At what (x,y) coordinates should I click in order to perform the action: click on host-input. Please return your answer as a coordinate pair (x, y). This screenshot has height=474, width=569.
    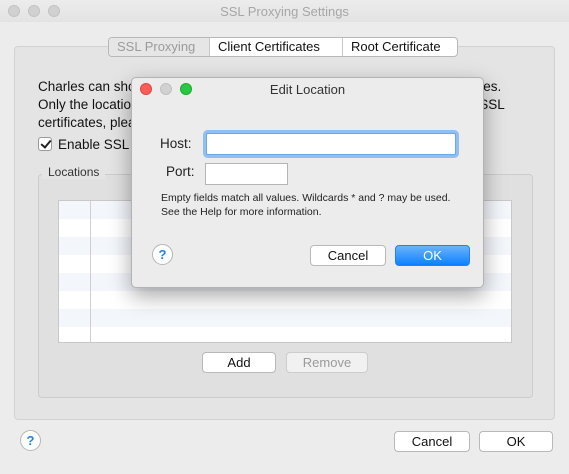
    Looking at the image, I should click on (331, 144).